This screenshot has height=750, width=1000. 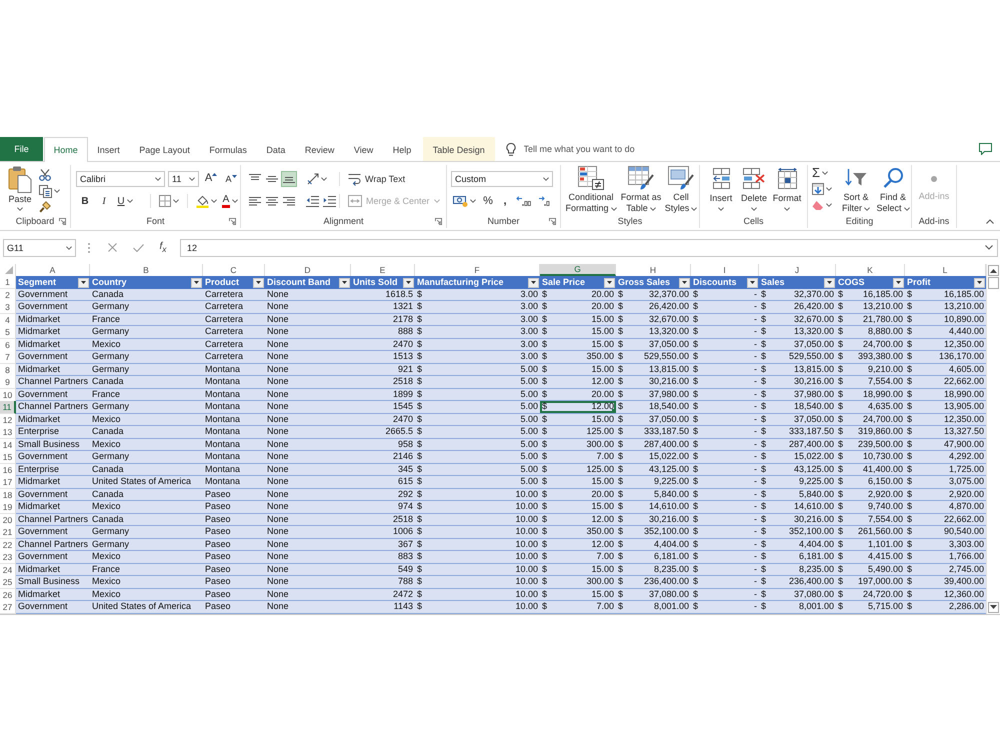 What do you see at coordinates (8, 407) in the screenshot?
I see `row-number: 11` at bounding box center [8, 407].